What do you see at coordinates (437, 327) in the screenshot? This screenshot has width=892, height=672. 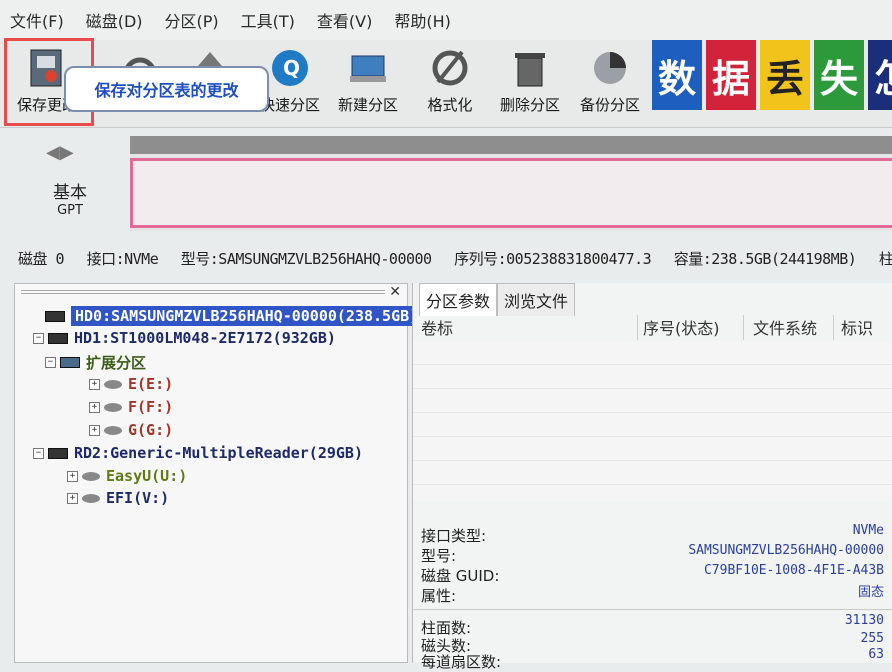 I see `column-volume-label: 卷标` at bounding box center [437, 327].